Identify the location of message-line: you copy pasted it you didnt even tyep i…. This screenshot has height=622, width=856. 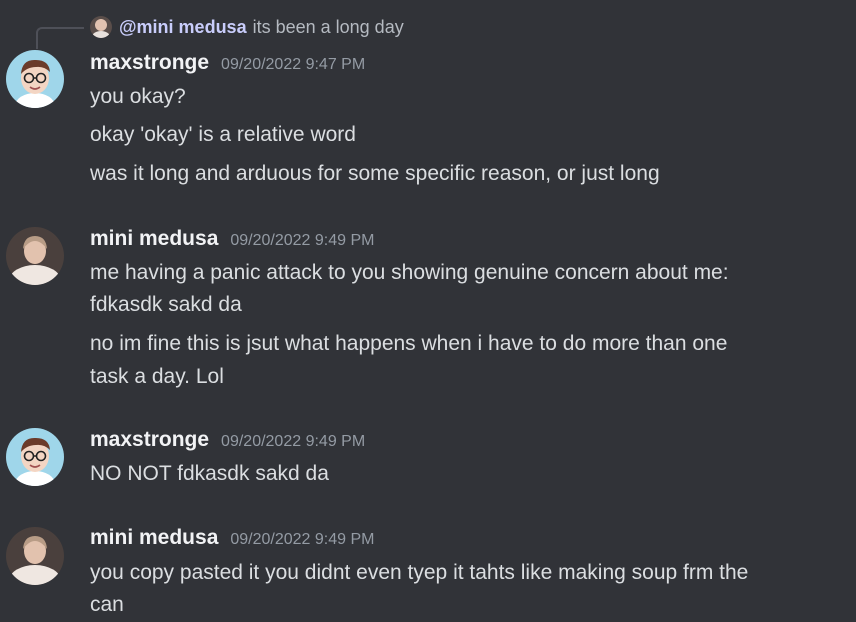
(419, 572).